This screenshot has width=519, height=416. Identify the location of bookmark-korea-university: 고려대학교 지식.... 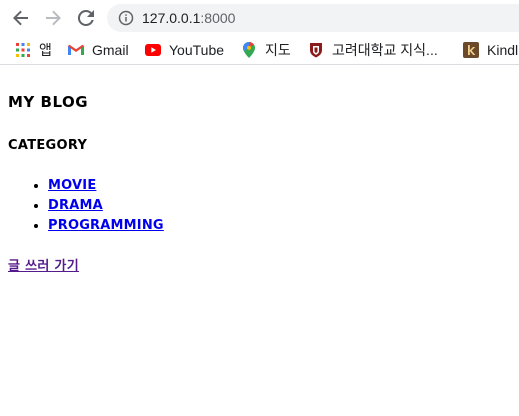
(373, 50).